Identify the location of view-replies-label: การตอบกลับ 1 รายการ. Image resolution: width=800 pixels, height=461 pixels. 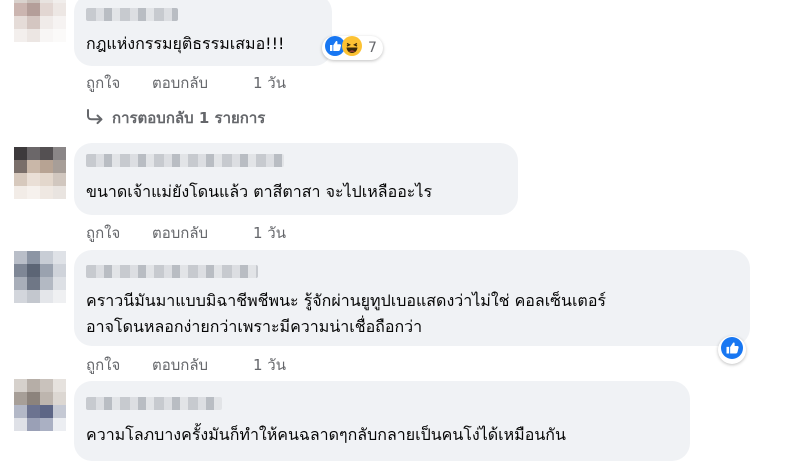
(189, 118).